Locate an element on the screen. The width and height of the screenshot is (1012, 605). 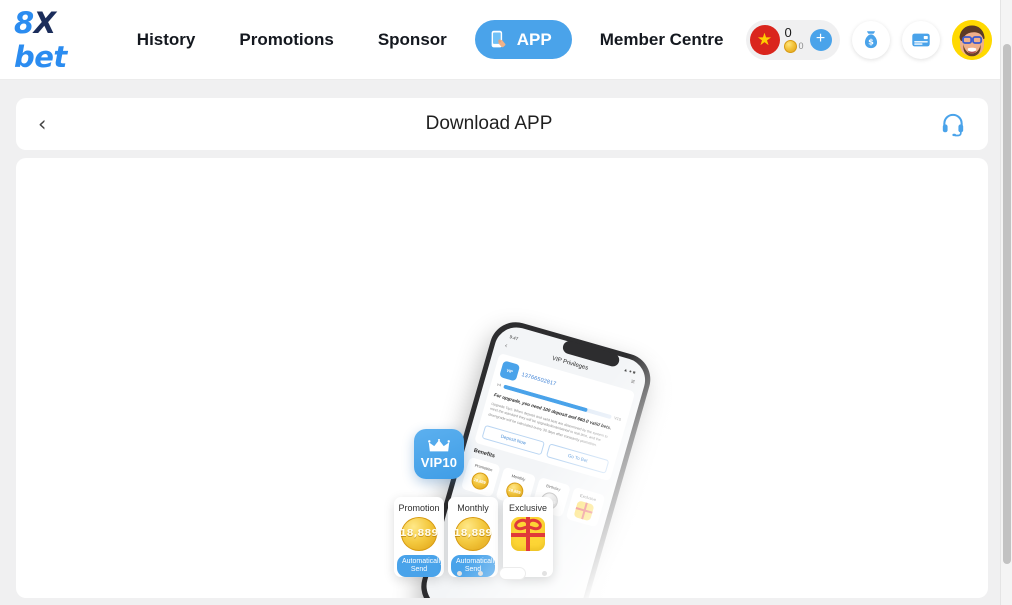
headset-icon is located at coordinates (953, 125).